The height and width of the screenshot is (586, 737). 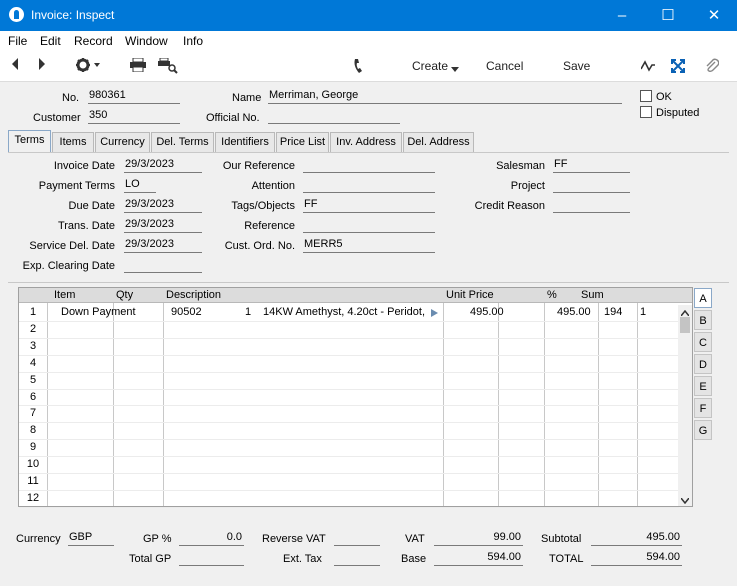 What do you see at coordinates (622, 15) in the screenshot?
I see `minimize-icon: –` at bounding box center [622, 15].